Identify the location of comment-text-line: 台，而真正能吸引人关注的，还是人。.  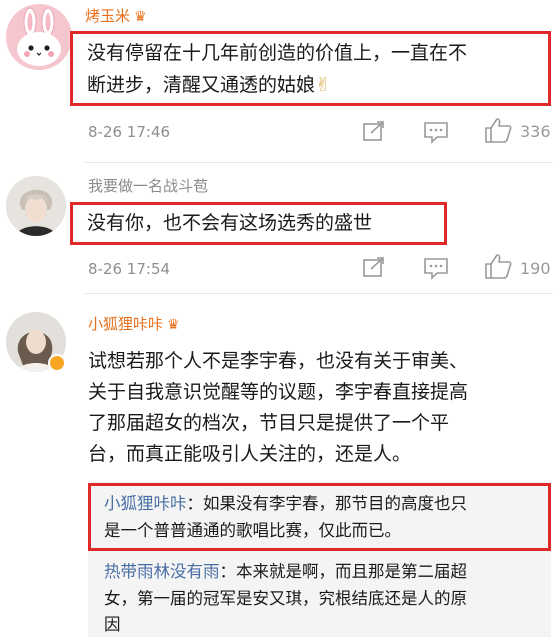
(250, 454).